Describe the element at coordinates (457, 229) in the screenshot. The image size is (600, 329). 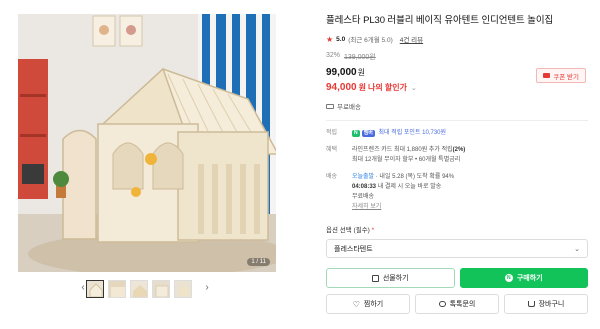
I see `option-label: 옵션 선택 (필수) *` at that location.